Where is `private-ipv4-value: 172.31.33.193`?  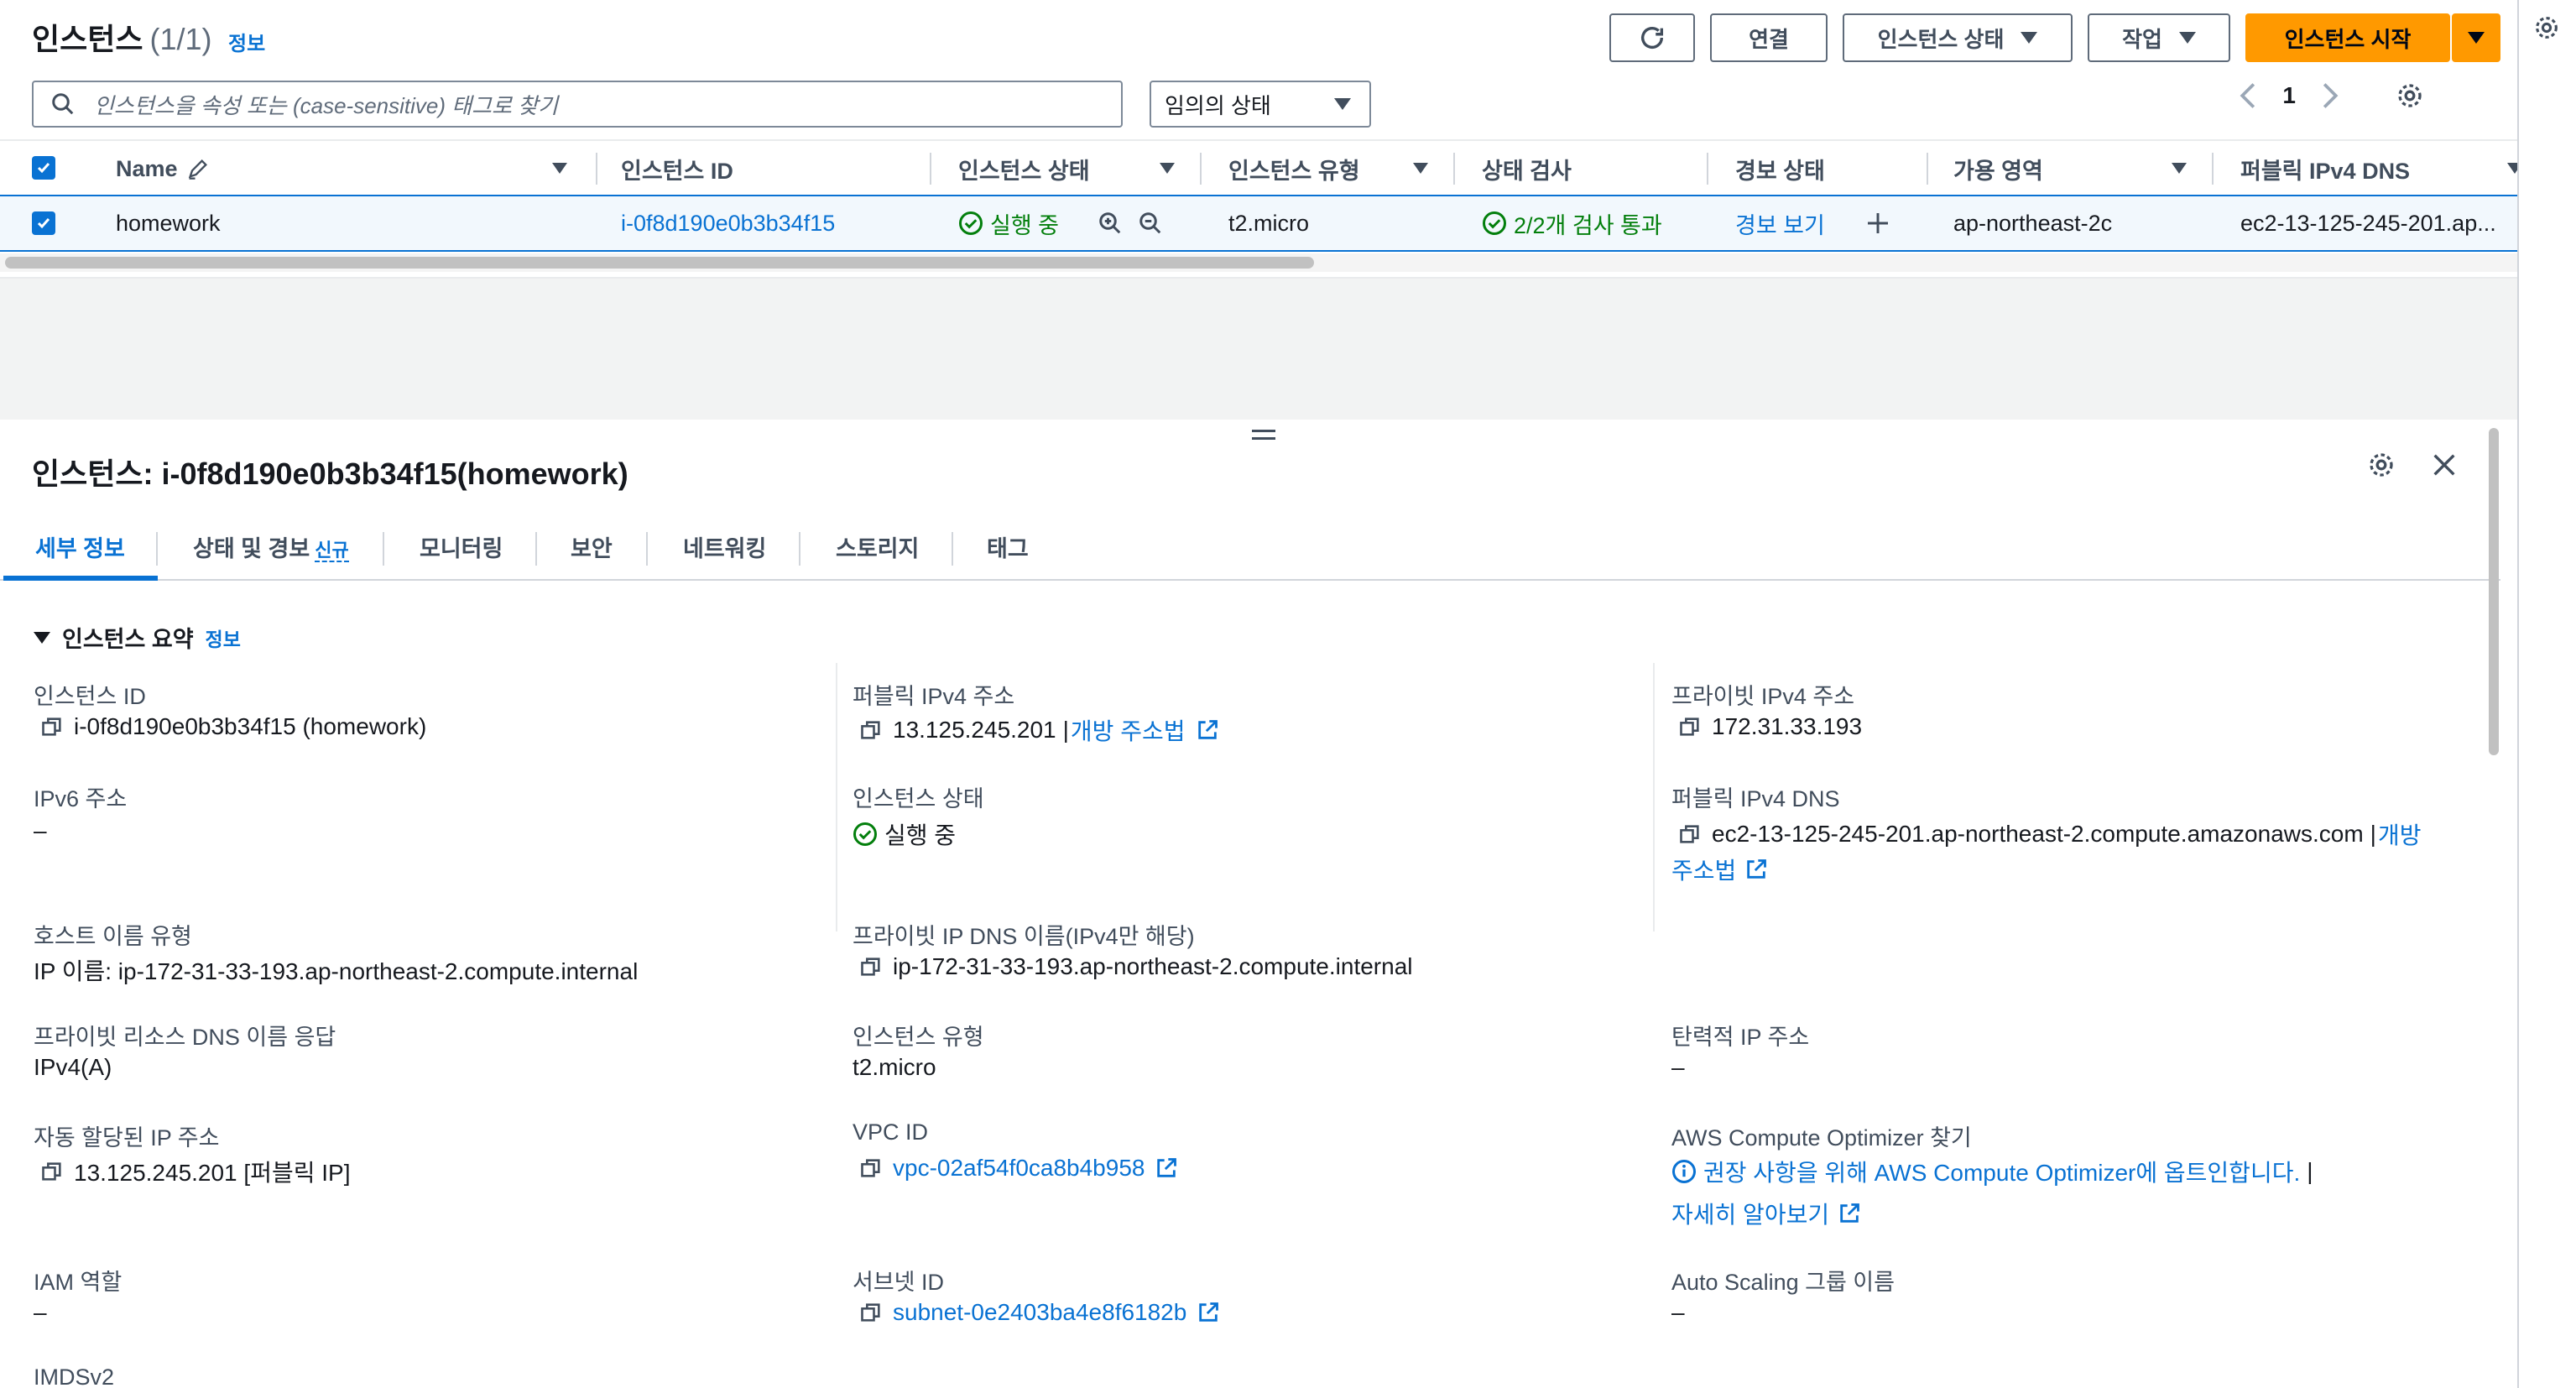 private-ipv4-value: 172.31.33.193 is located at coordinates (1770, 726).